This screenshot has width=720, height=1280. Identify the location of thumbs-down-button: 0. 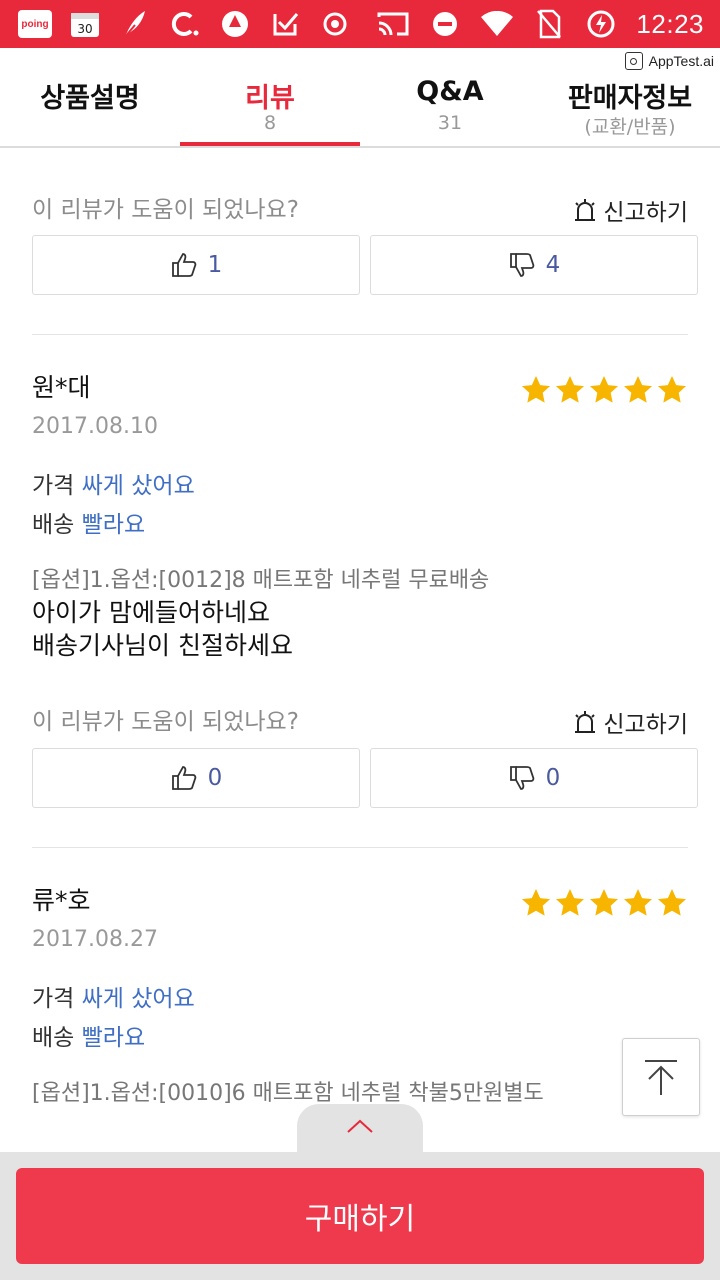
(534, 778).